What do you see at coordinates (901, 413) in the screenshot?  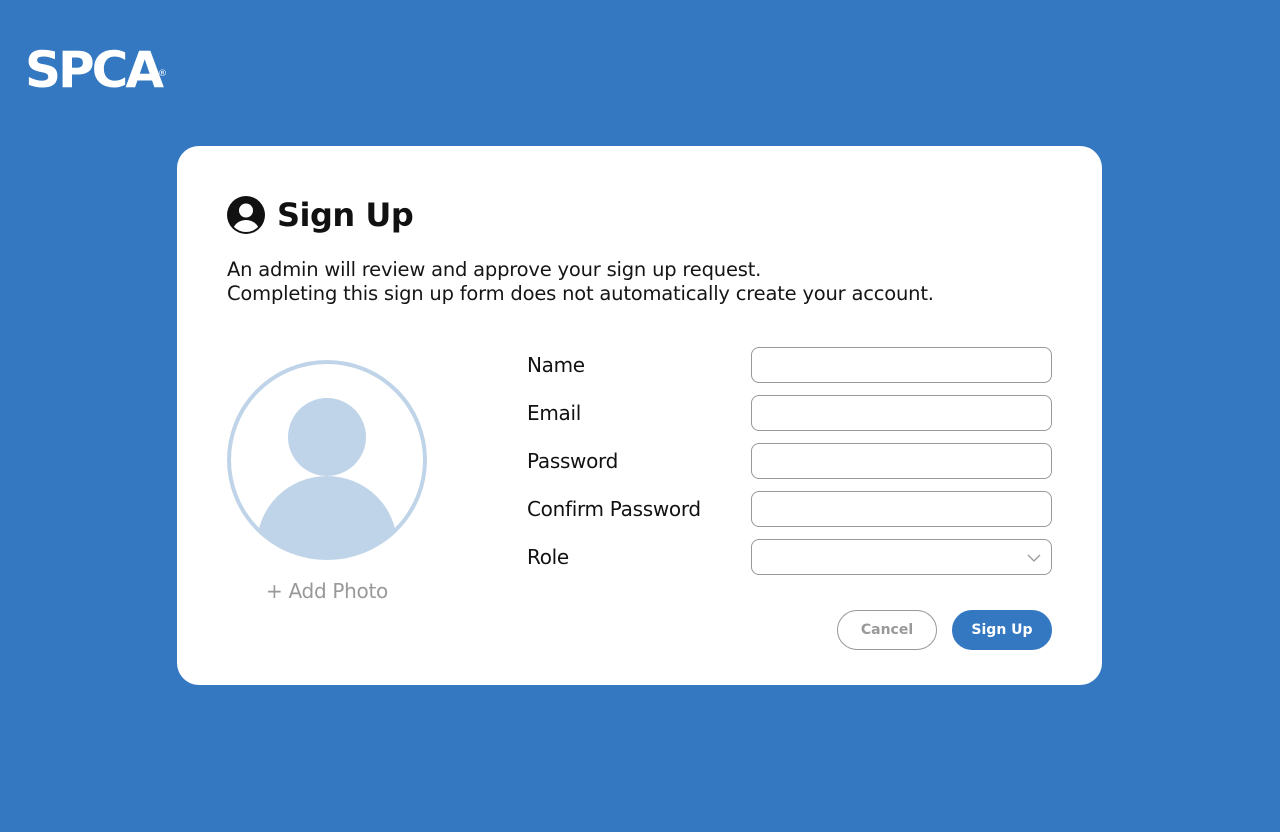 I see `email-input` at bounding box center [901, 413].